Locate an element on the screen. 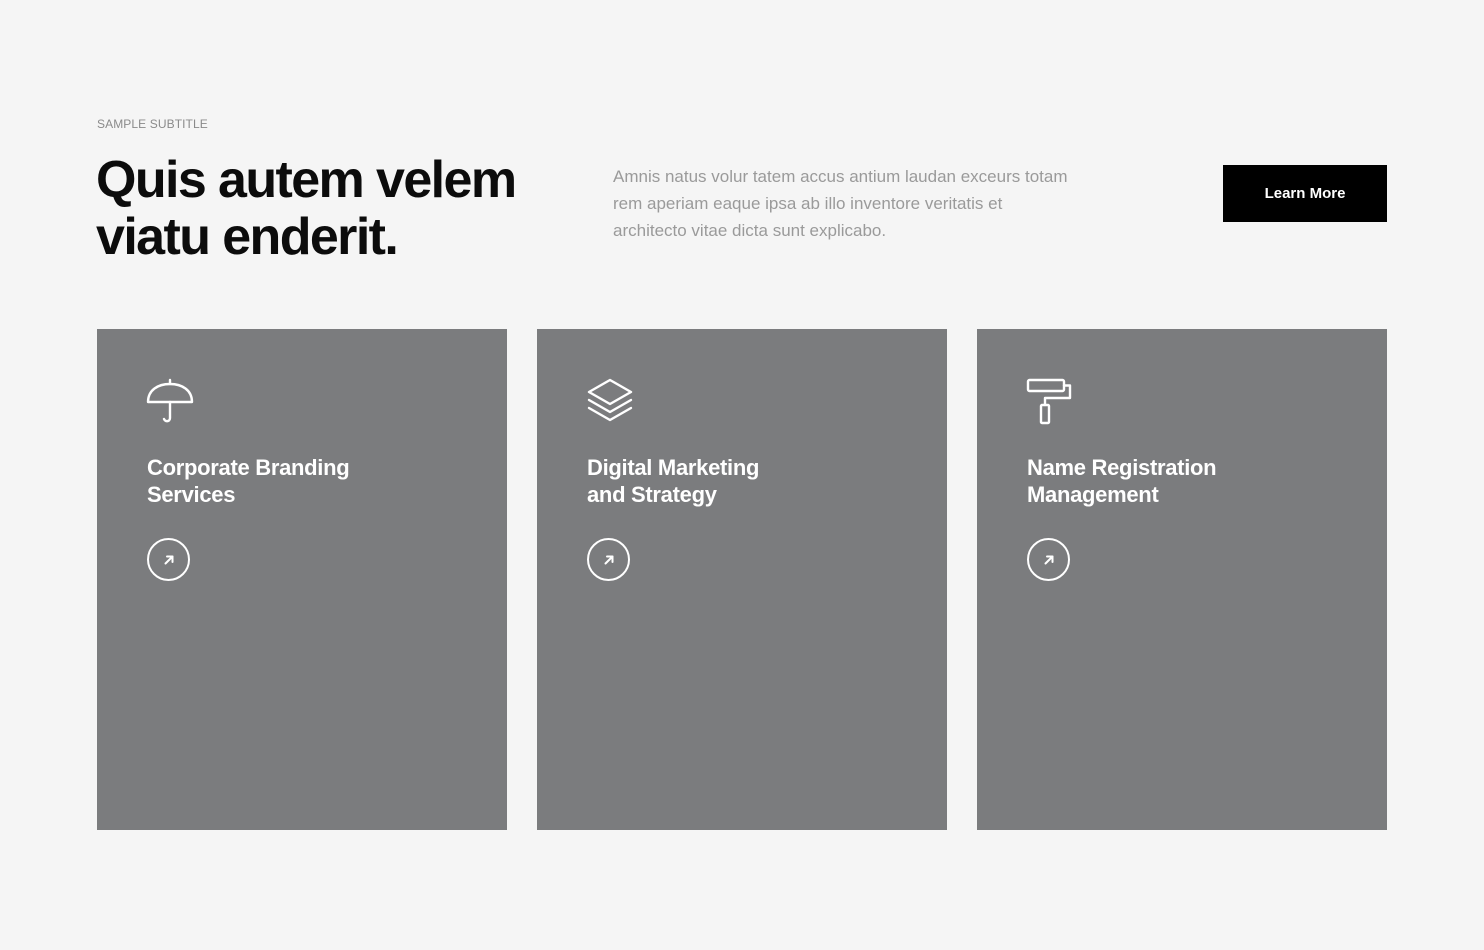  paint-roller-icon is located at coordinates (1050, 402).